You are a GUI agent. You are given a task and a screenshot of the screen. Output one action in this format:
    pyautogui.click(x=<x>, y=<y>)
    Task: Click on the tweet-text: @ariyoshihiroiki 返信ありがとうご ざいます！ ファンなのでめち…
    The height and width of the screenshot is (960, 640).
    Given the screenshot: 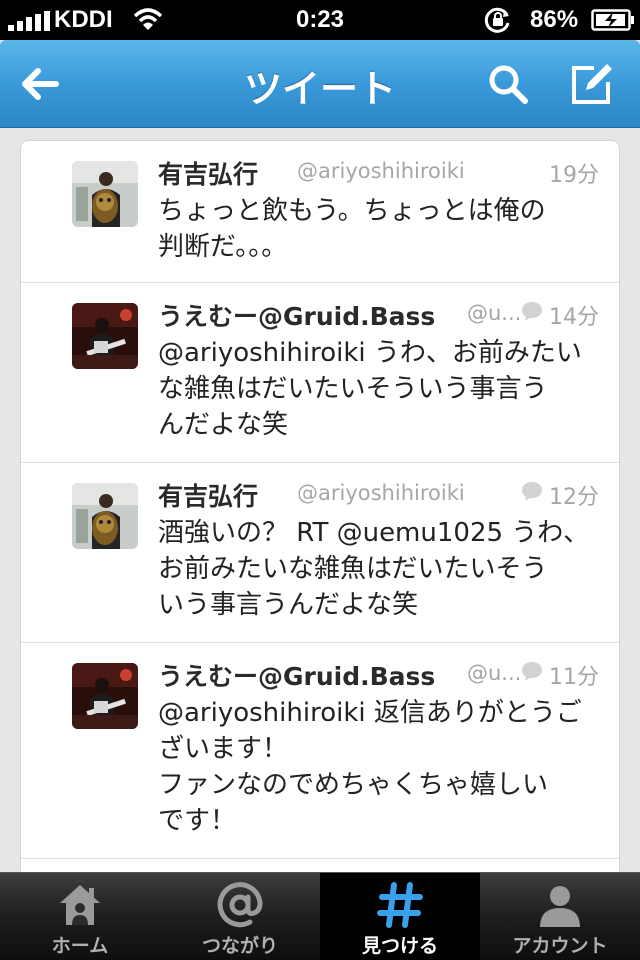 What is the action you would take?
    pyautogui.click(x=370, y=767)
    